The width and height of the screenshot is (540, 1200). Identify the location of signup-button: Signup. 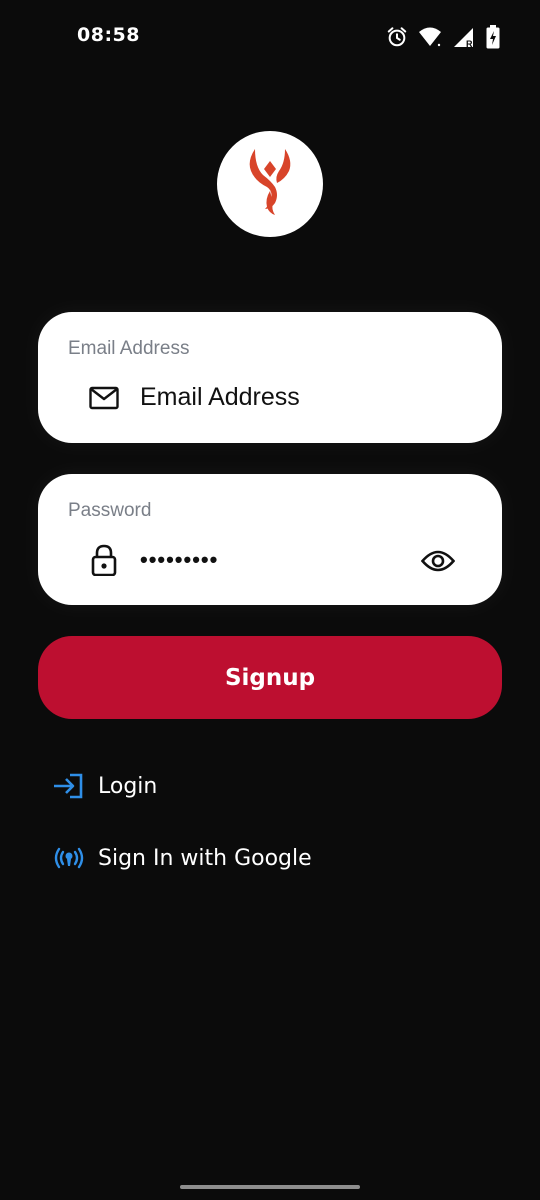
(270, 677).